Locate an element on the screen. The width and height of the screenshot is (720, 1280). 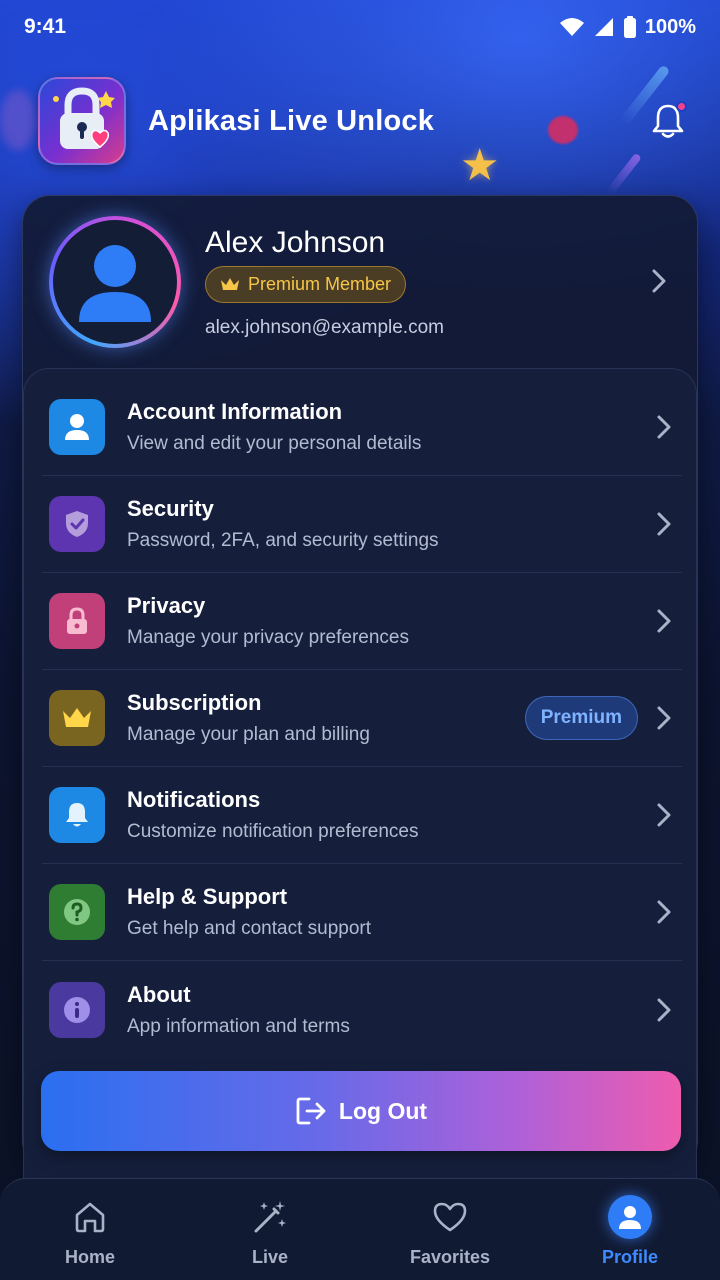
avatar is located at coordinates (115, 282).